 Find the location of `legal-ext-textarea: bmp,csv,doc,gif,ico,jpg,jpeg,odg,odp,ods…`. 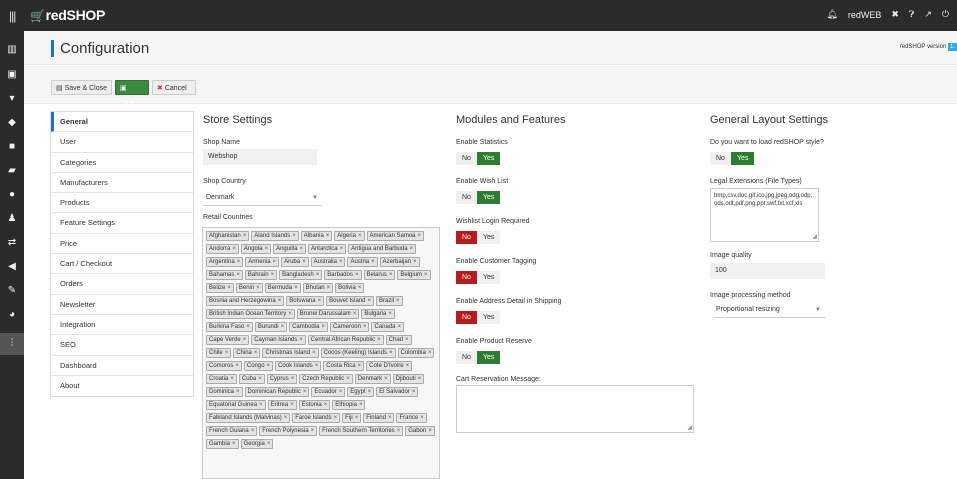

legal-ext-textarea: bmp,csv,doc,gif,ico,jpg,jpeg,odg,odp,ods… is located at coordinates (764, 215).